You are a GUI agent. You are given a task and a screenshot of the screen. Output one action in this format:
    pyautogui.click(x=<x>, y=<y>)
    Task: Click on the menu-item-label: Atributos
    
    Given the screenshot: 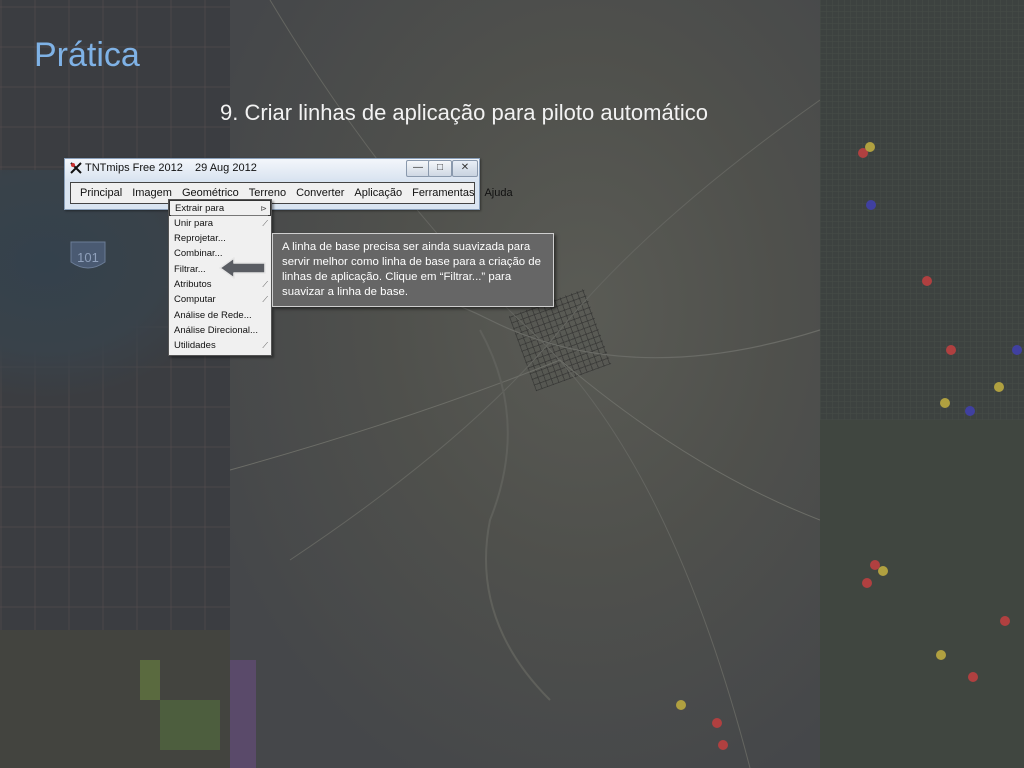 What is the action you would take?
    pyautogui.click(x=193, y=284)
    